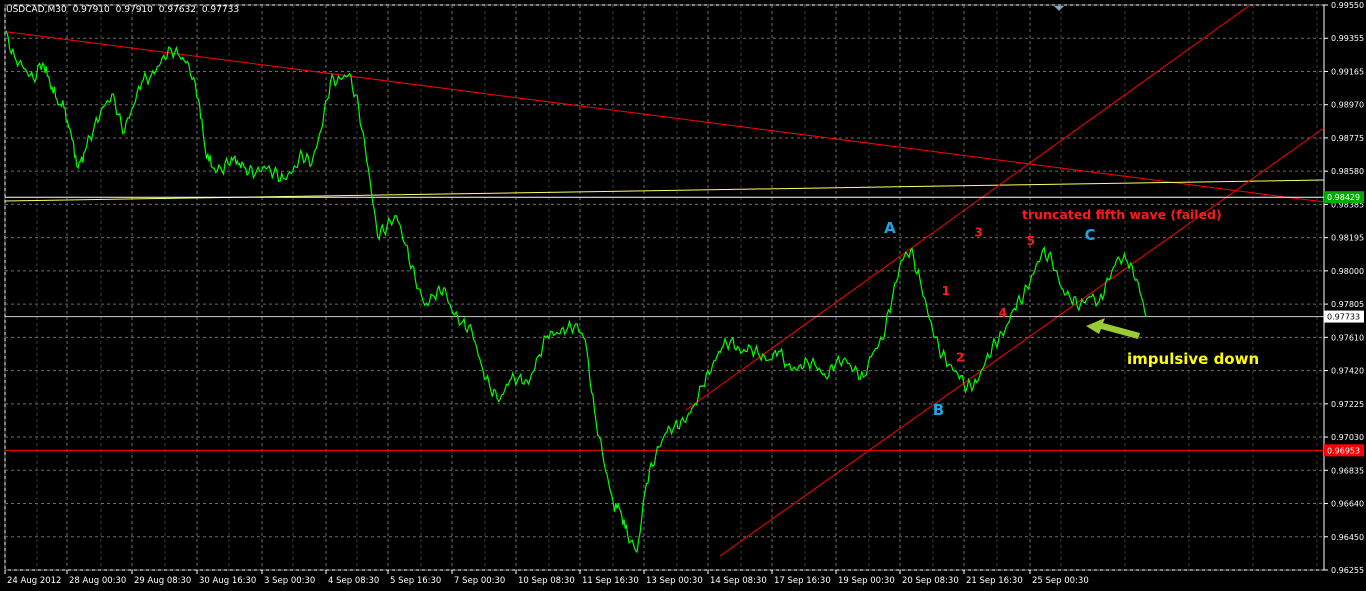  I want to click on y-tick-label: 0.98580, so click(1347, 171).